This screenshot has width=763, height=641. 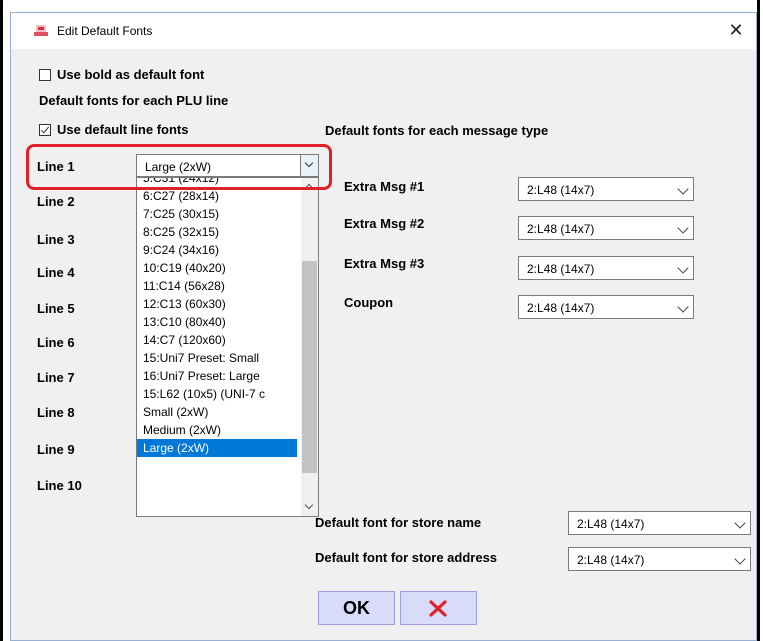 I want to click on line-label: Line 4, so click(x=56, y=272).